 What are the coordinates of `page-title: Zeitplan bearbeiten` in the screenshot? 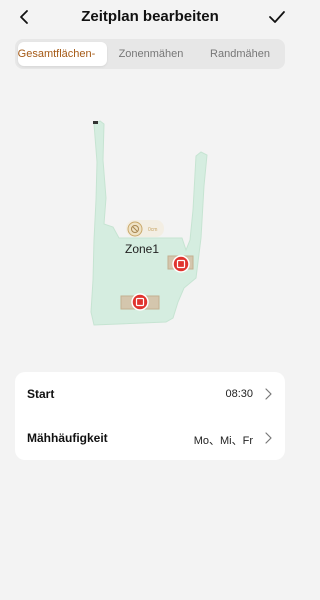 It's located at (150, 16).